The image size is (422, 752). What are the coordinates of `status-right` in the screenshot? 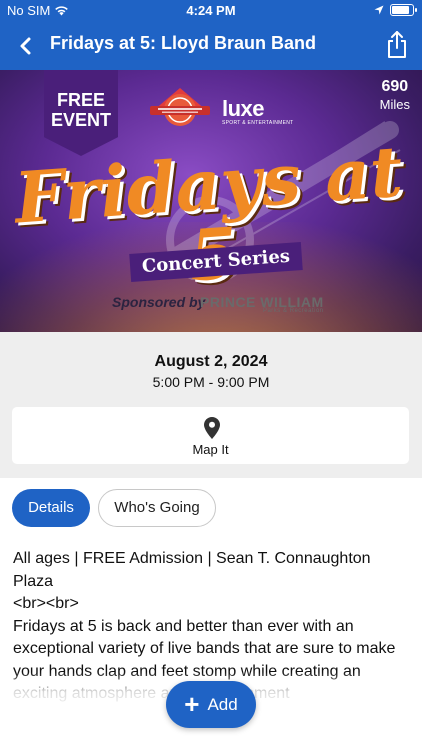 It's located at (395, 10).